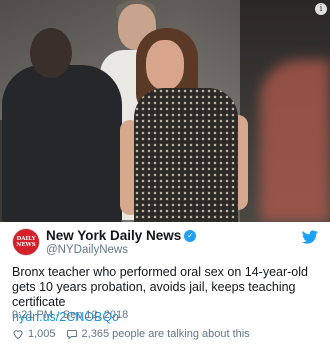 This screenshot has height=348, width=330. I want to click on author-block: New York Daily News ✓ @NYDailyNews, so click(121, 242).